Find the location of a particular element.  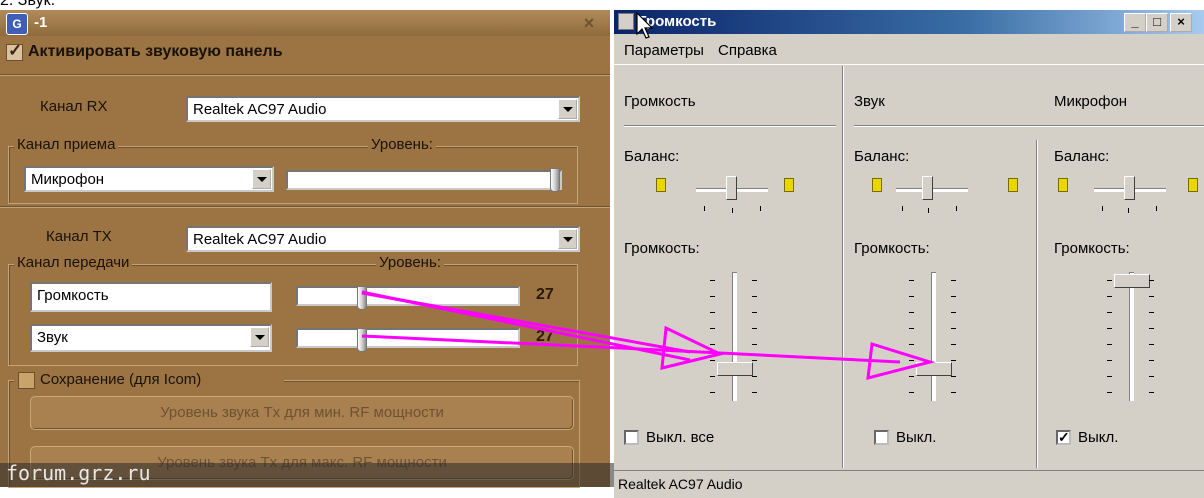

mouse-cursor-icon is located at coordinates (645, 25).